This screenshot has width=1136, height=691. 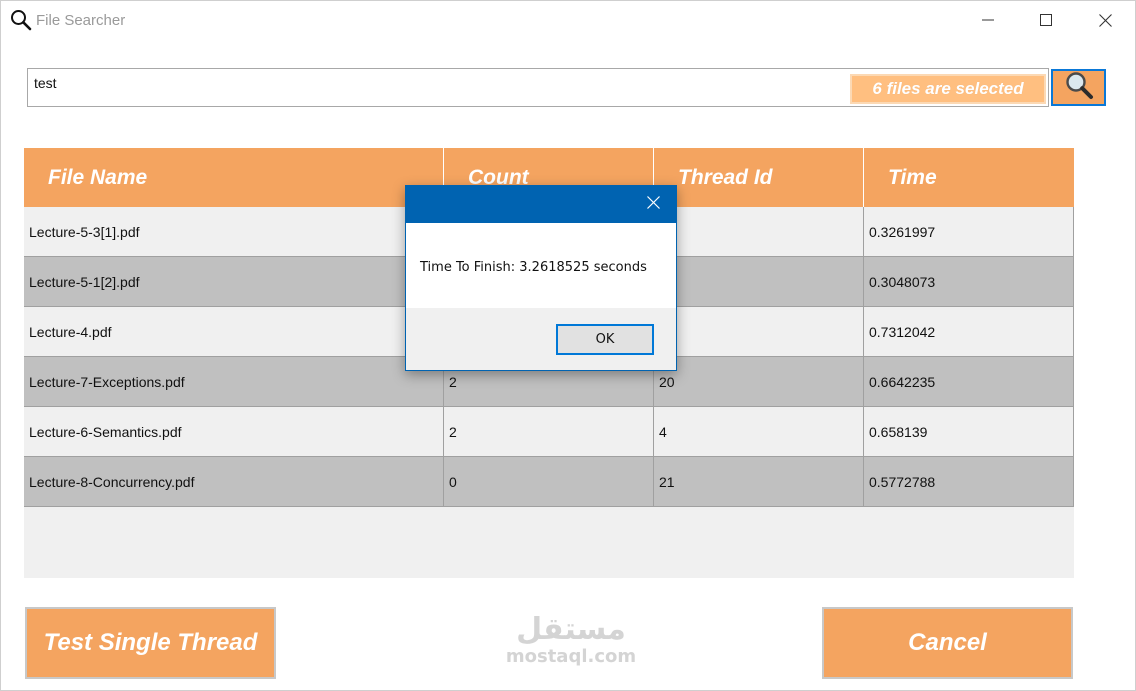 I want to click on window-title: File Searcher, so click(x=81, y=20).